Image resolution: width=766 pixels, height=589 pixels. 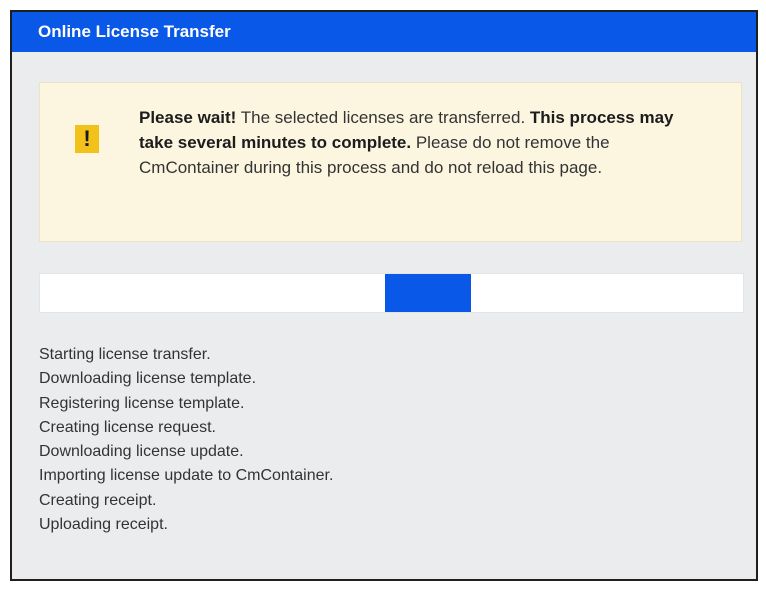 What do you see at coordinates (384, 32) in the screenshot?
I see `dialog-title: Online License Transfer` at bounding box center [384, 32].